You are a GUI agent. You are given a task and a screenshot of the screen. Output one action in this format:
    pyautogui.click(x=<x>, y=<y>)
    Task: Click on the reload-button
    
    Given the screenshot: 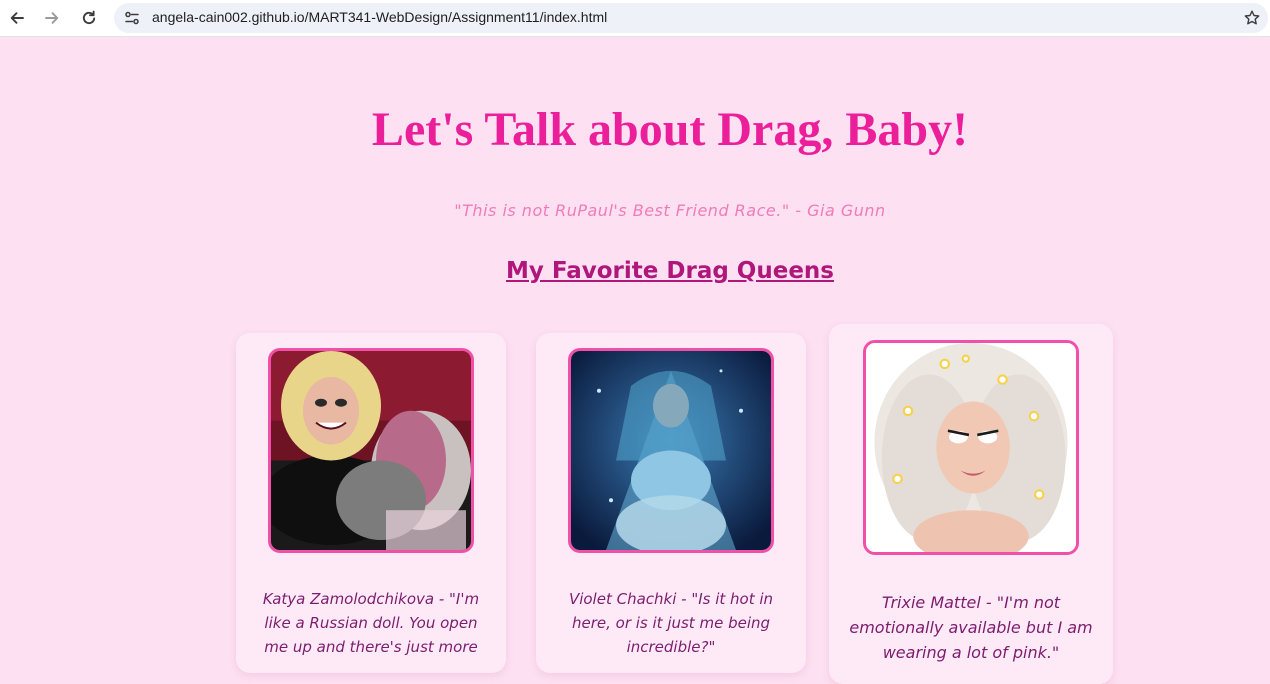 What is the action you would take?
    pyautogui.click(x=89, y=18)
    